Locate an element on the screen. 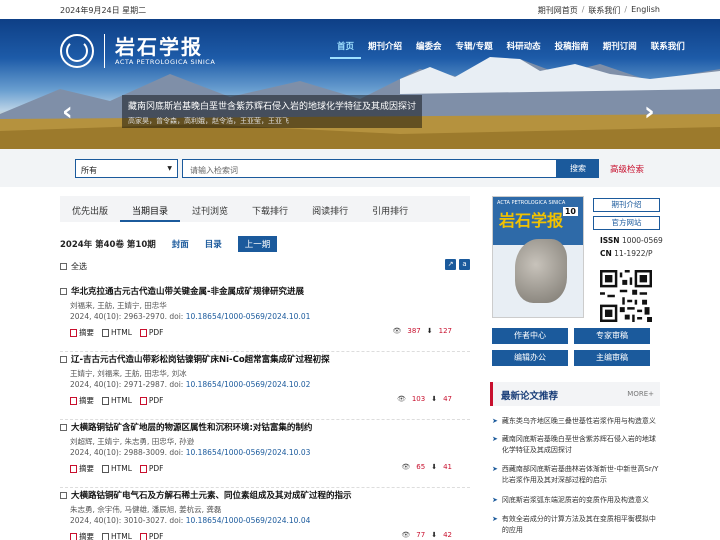  toc-link: 目录 is located at coordinates (213, 244).